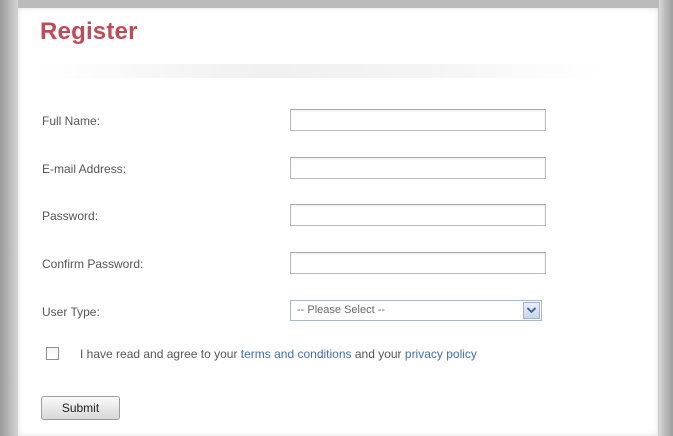 The height and width of the screenshot is (436, 673). What do you see at coordinates (160, 354) in the screenshot?
I see `agreement-text-before: I have read and agree to your` at bounding box center [160, 354].